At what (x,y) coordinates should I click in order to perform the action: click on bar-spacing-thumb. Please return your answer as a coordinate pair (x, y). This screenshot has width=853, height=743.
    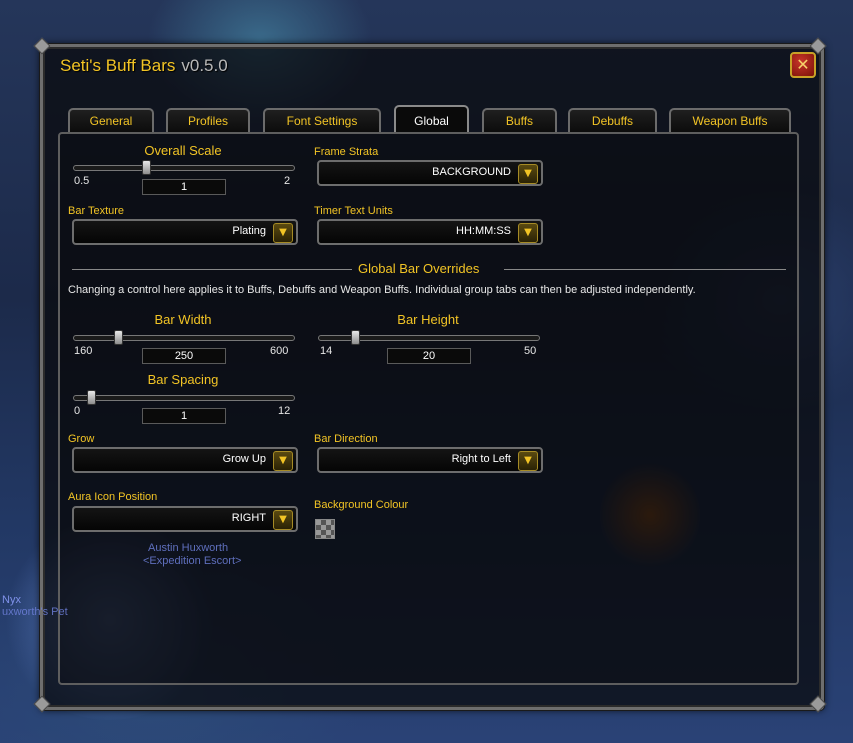
    Looking at the image, I should click on (92, 397).